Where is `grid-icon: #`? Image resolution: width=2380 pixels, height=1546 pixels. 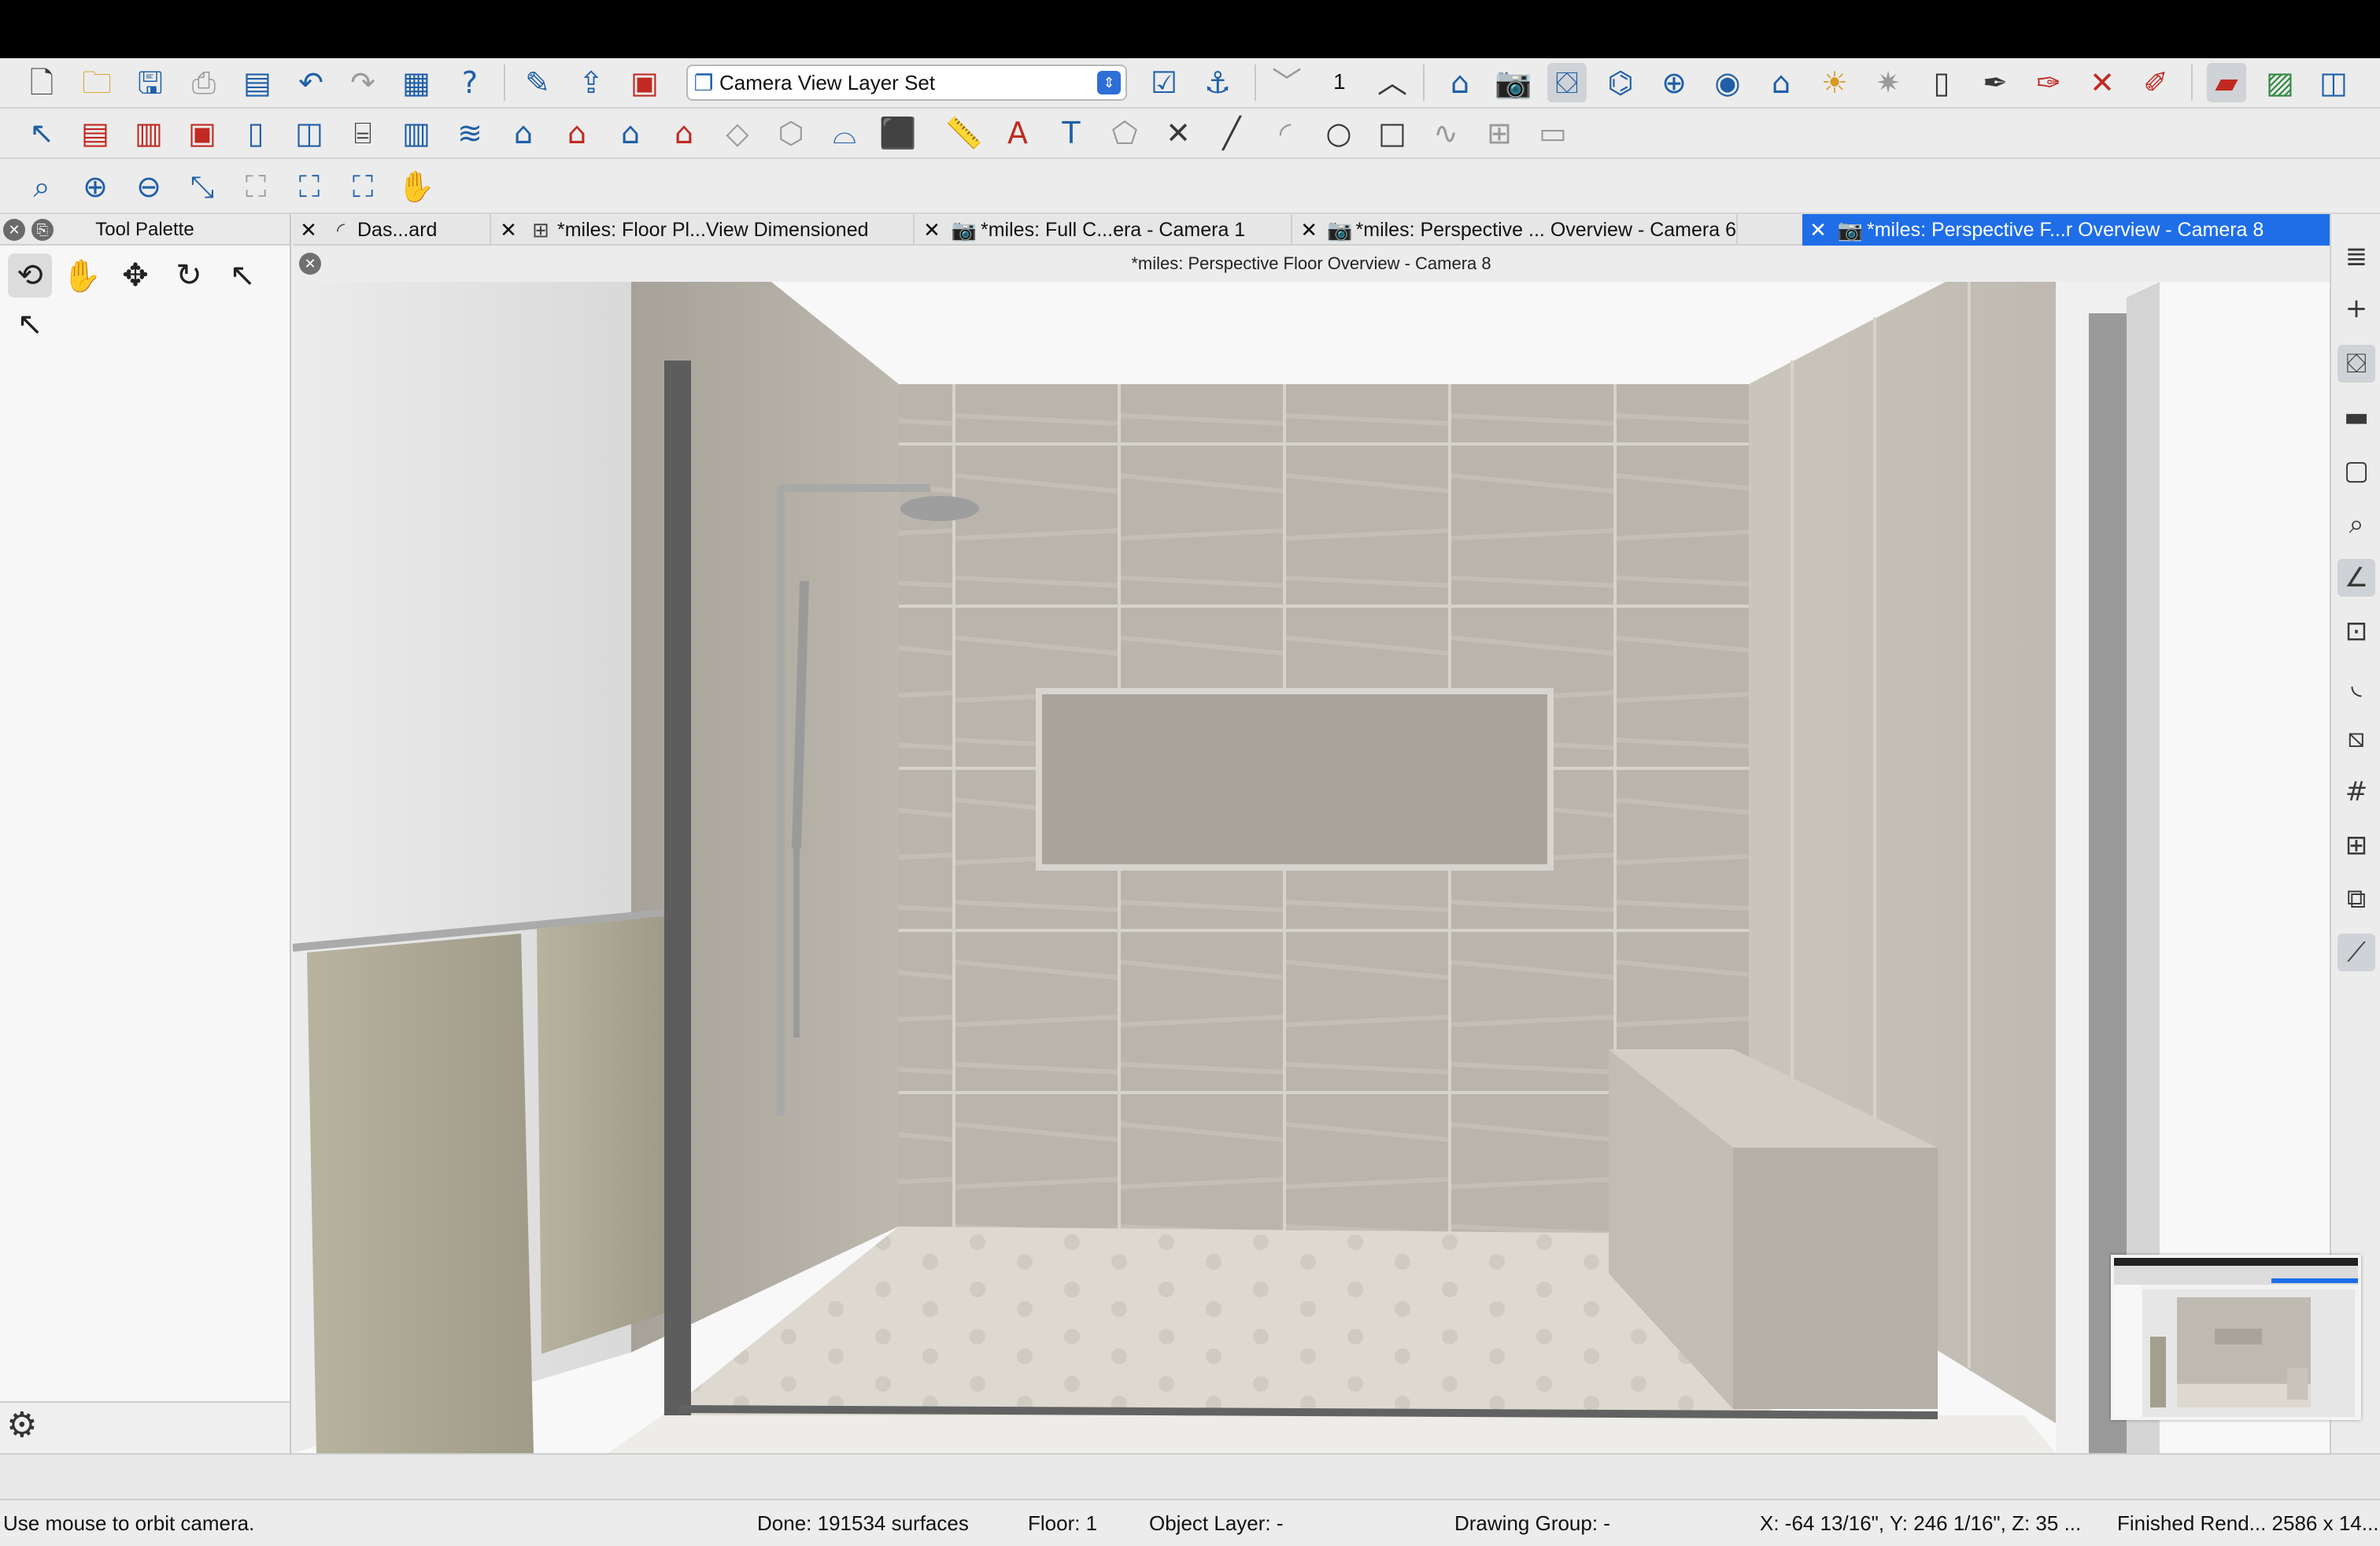
grid-icon: # is located at coordinates (2356, 792).